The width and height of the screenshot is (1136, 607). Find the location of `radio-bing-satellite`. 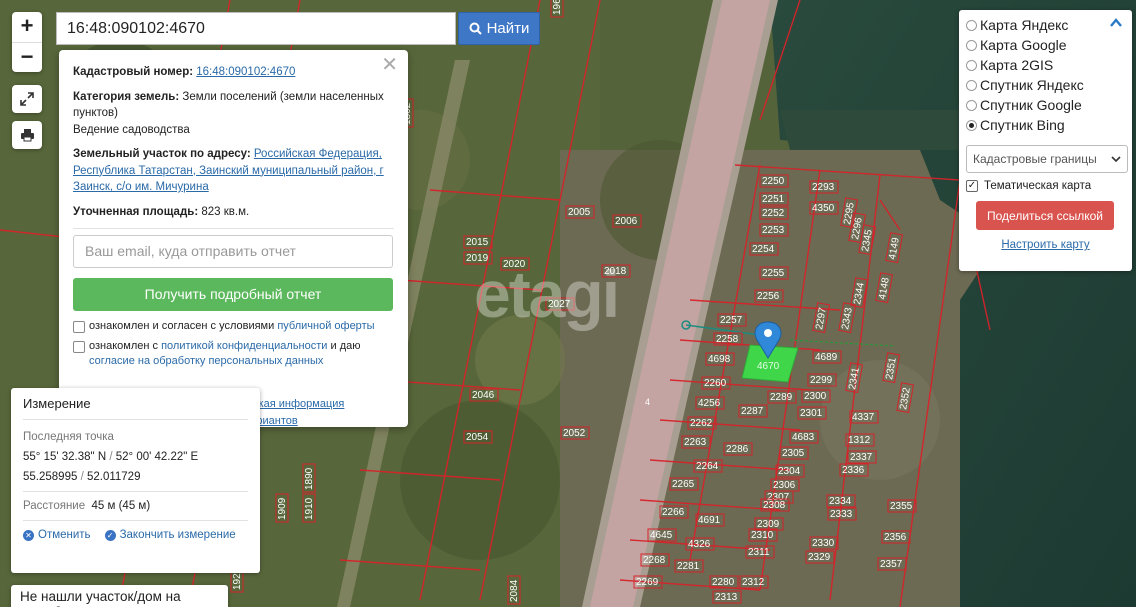

radio-bing-satellite is located at coordinates (971, 125).